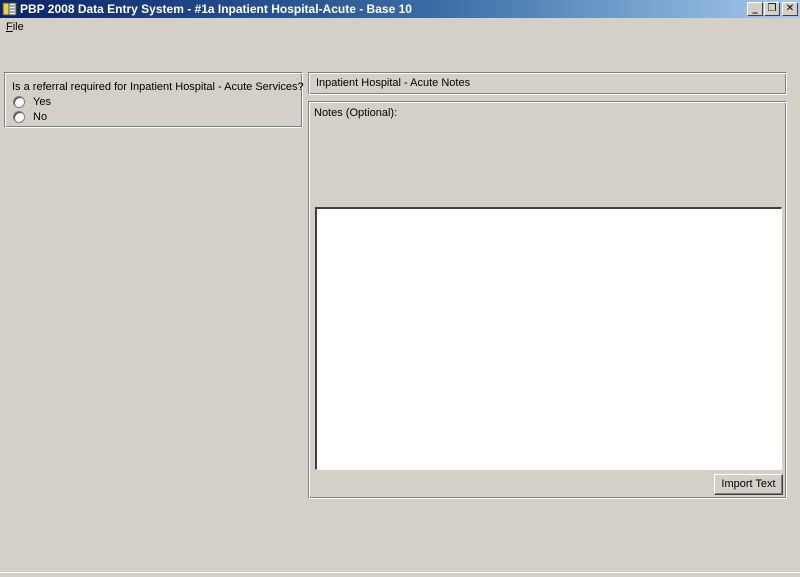 The image size is (800, 577). I want to click on restore-button: ❐, so click(772, 9).